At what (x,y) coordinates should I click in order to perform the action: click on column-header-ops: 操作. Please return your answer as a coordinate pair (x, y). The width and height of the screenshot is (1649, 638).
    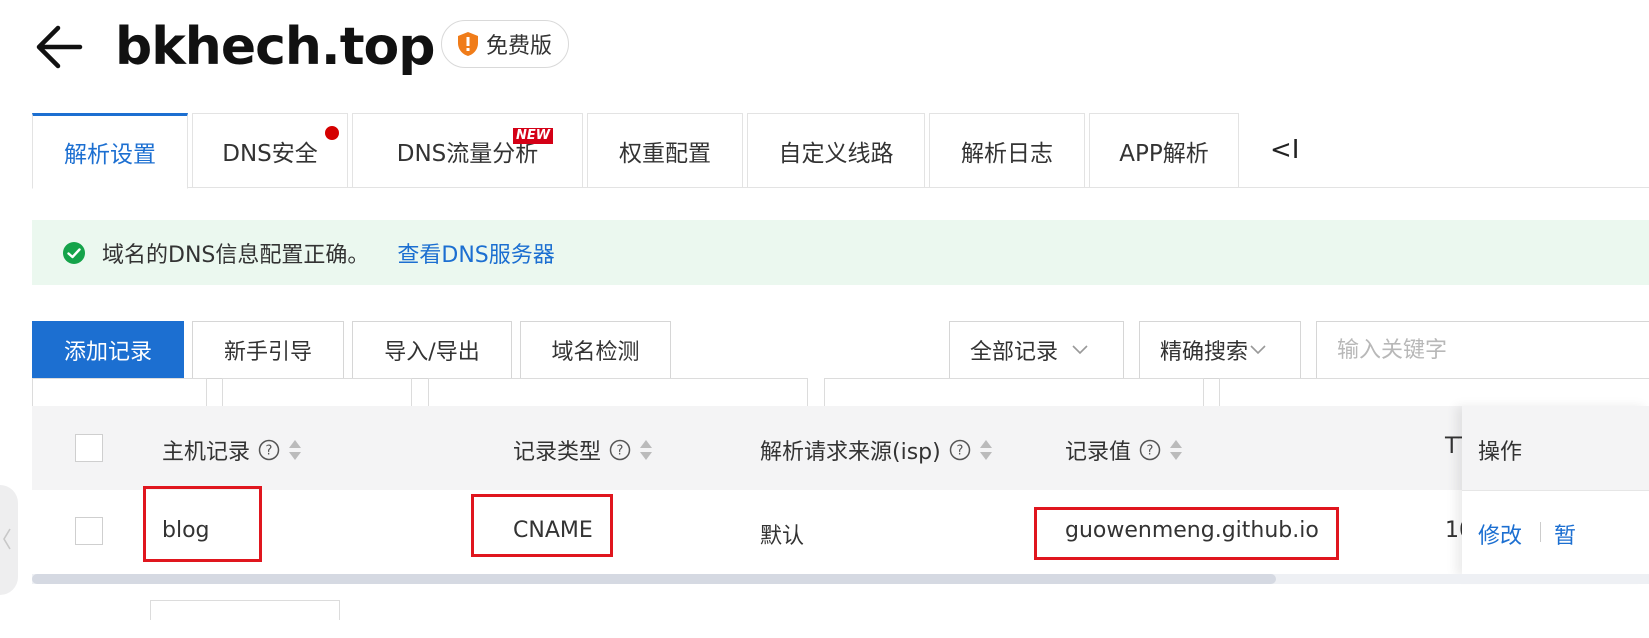
    Looking at the image, I should click on (1500, 452).